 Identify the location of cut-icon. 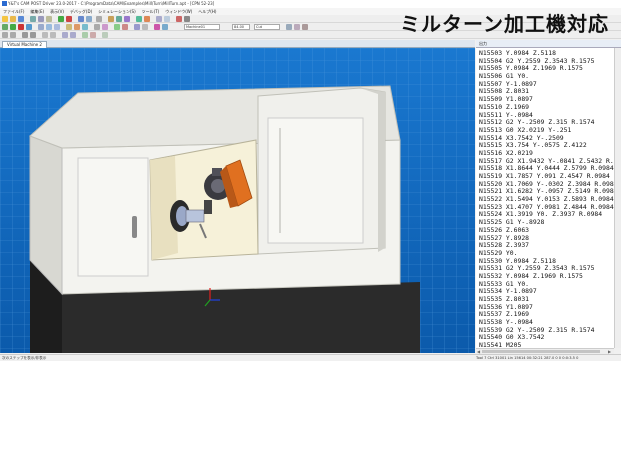
(33, 19).